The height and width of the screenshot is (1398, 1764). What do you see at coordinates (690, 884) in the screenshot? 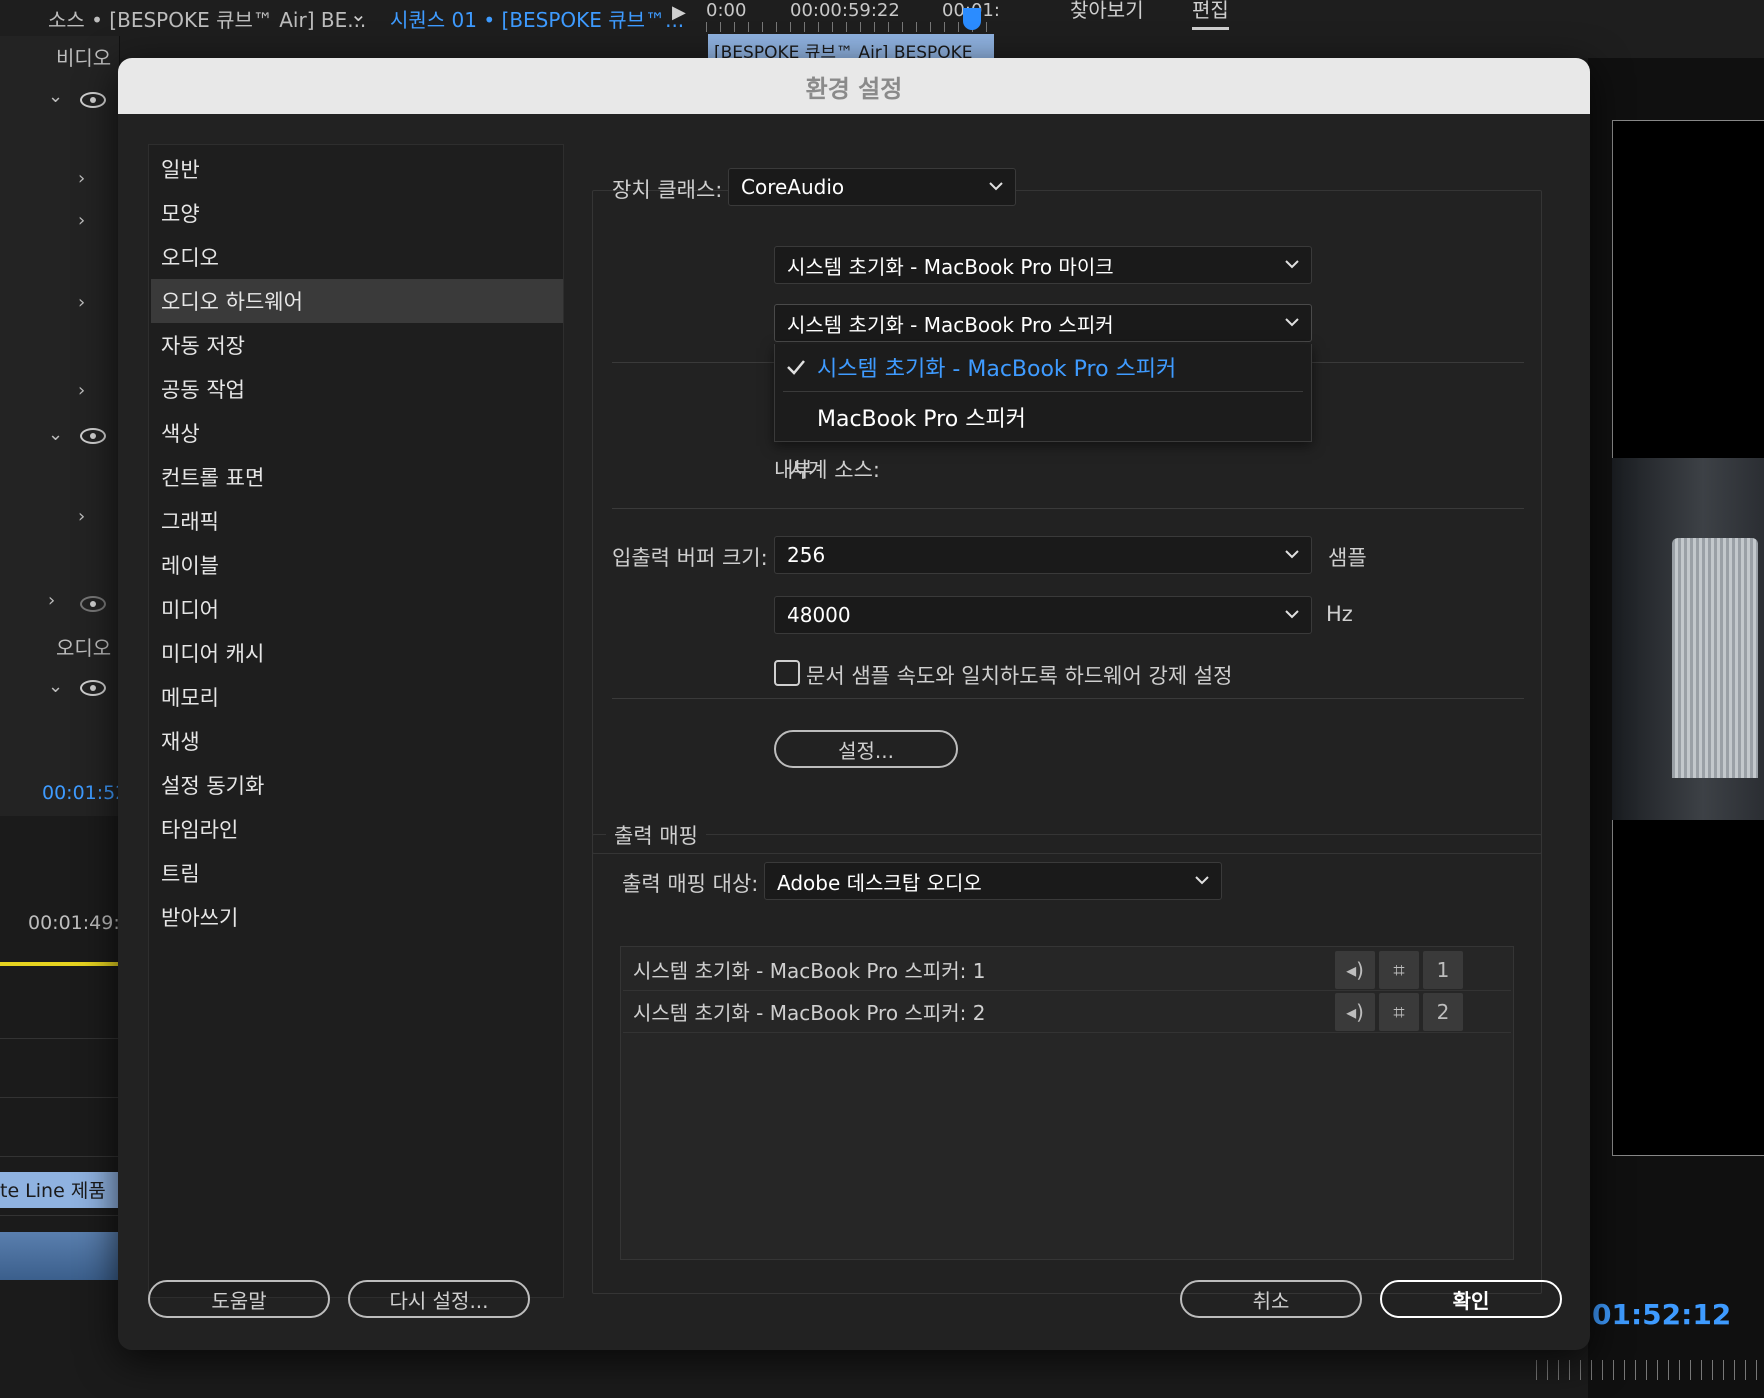
I see `output-mapping-target-label: 출력 매핑 대상:` at bounding box center [690, 884].